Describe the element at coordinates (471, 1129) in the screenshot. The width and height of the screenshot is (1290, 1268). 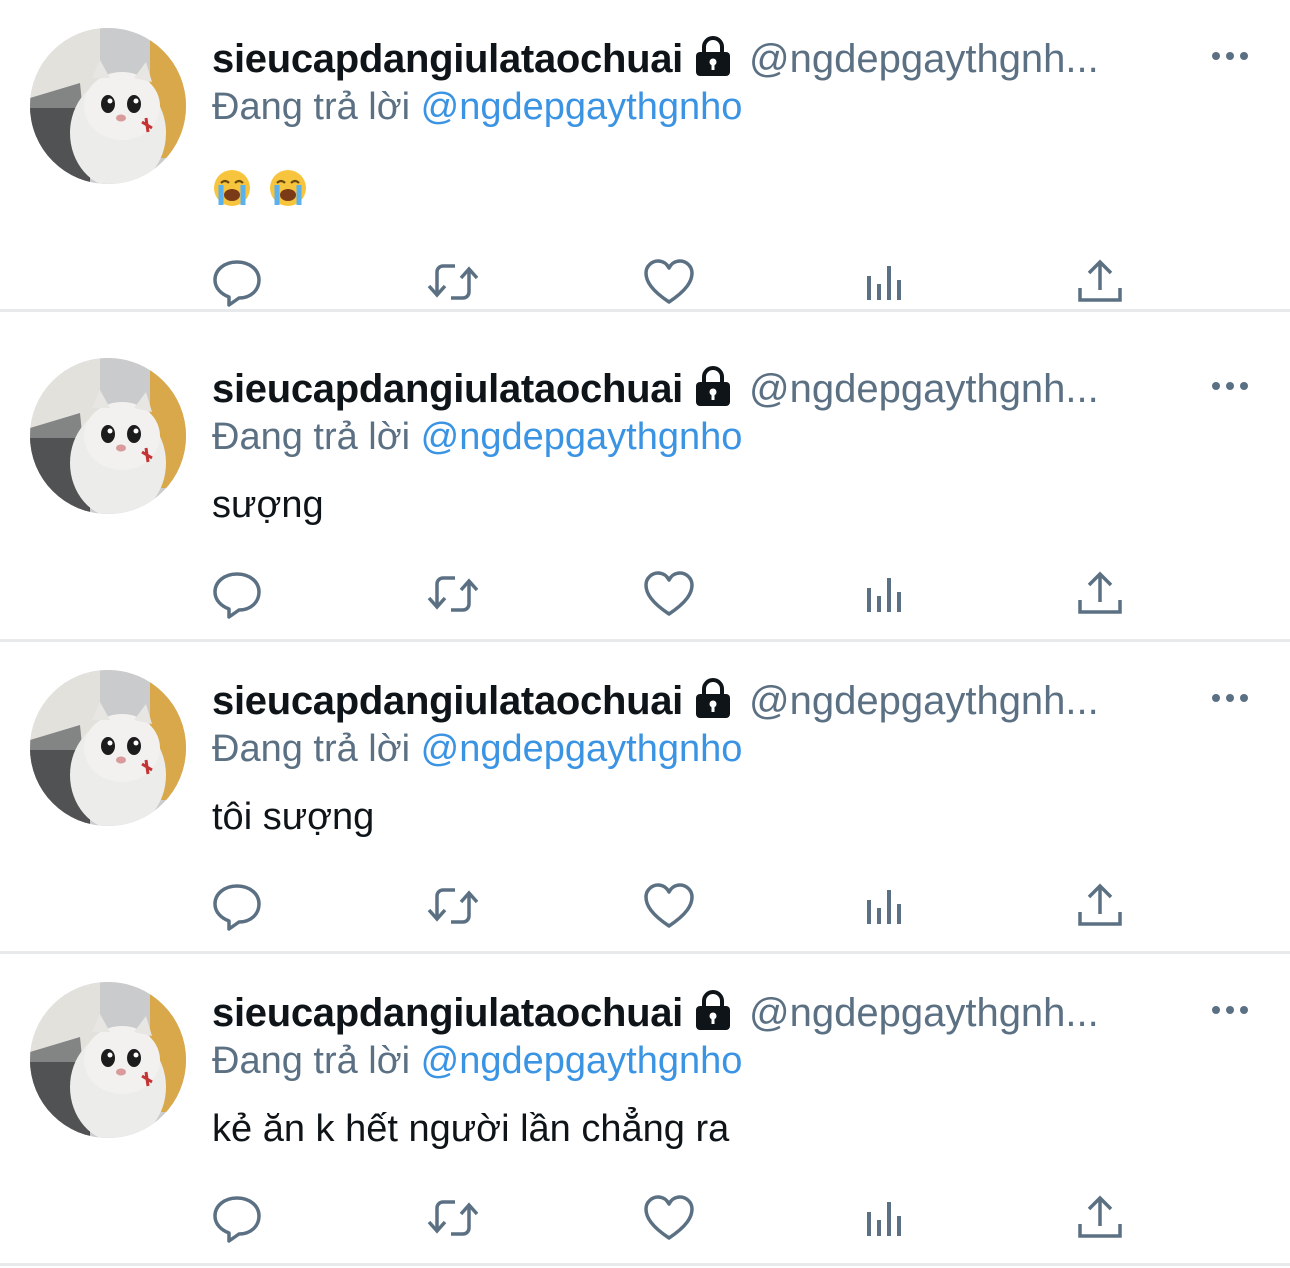
I see `tweet-text: kẻ ăn k hết người lần chẳng ra` at that location.